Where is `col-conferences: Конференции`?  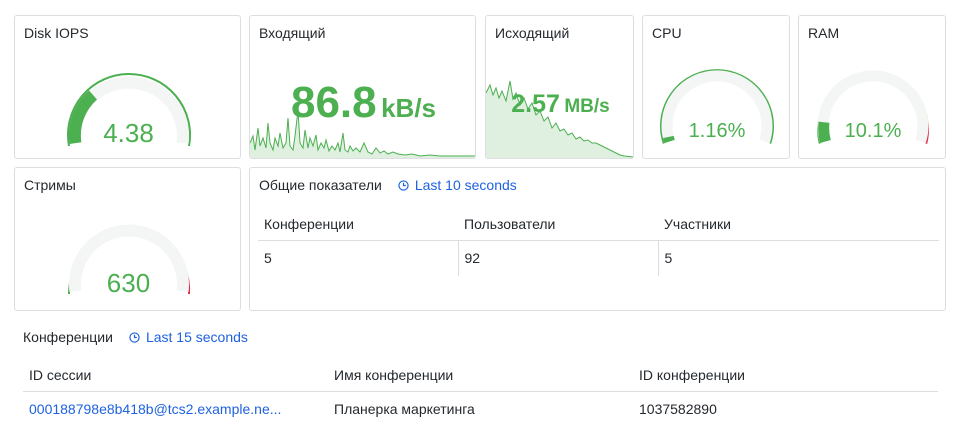
col-conferences: Конференции is located at coordinates (358, 224).